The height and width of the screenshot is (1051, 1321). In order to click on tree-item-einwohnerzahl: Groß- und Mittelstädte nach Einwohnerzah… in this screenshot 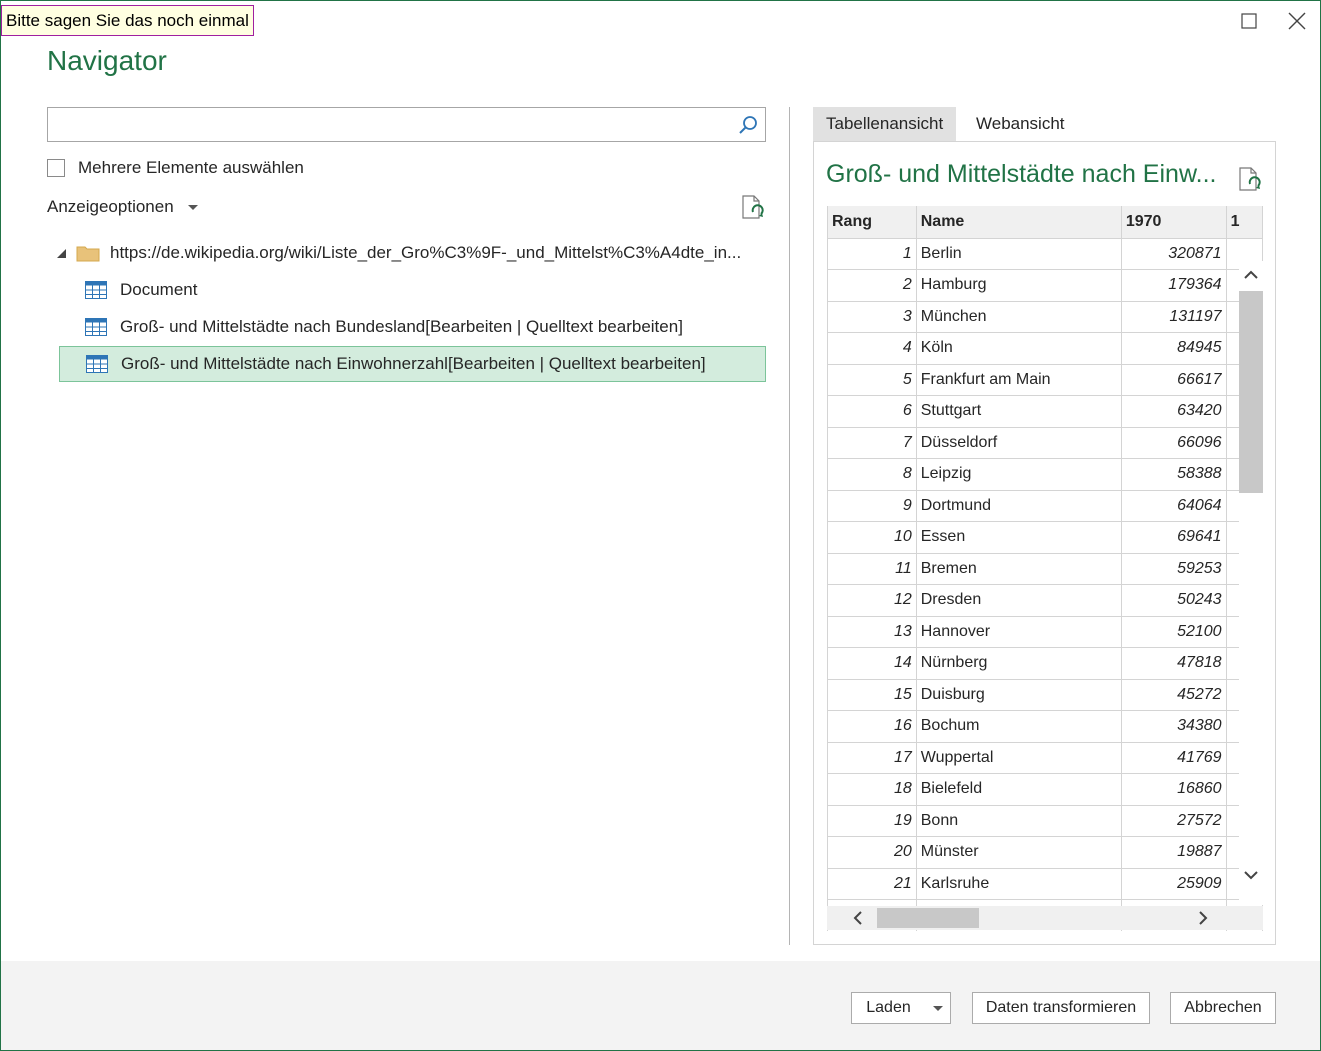, I will do `click(412, 364)`.